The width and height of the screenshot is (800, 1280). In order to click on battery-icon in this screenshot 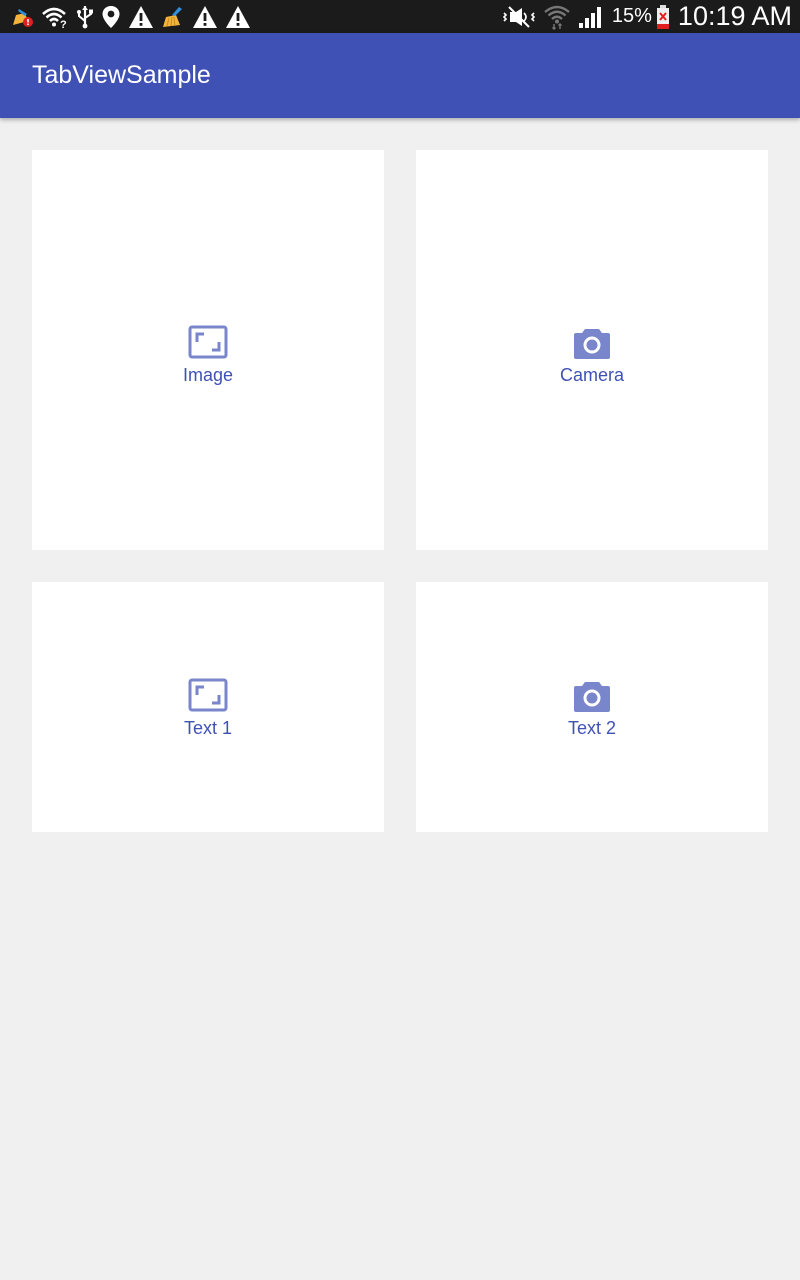, I will do `click(663, 17)`.